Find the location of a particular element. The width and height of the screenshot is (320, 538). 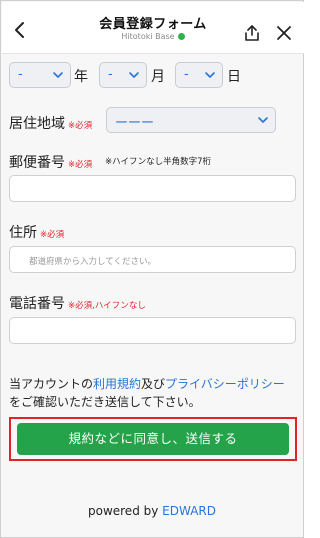

phone-required: ※必須,ハイフンなし is located at coordinates (107, 306).